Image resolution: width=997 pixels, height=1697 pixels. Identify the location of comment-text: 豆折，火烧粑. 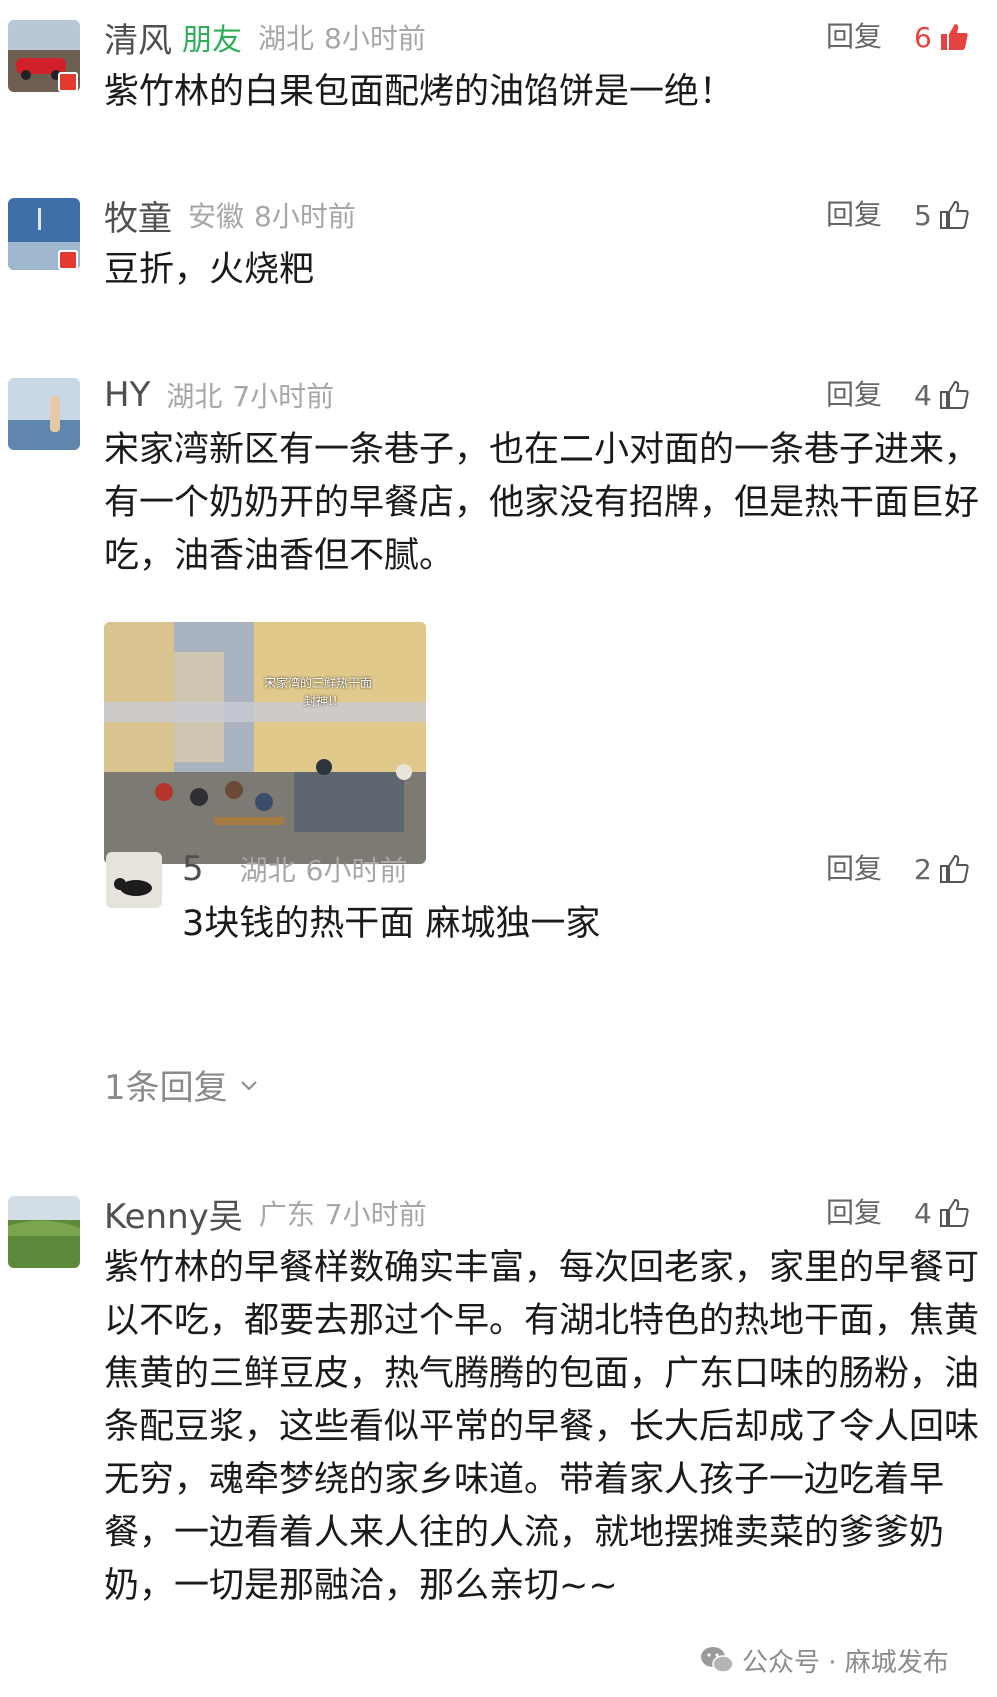
(209, 270).